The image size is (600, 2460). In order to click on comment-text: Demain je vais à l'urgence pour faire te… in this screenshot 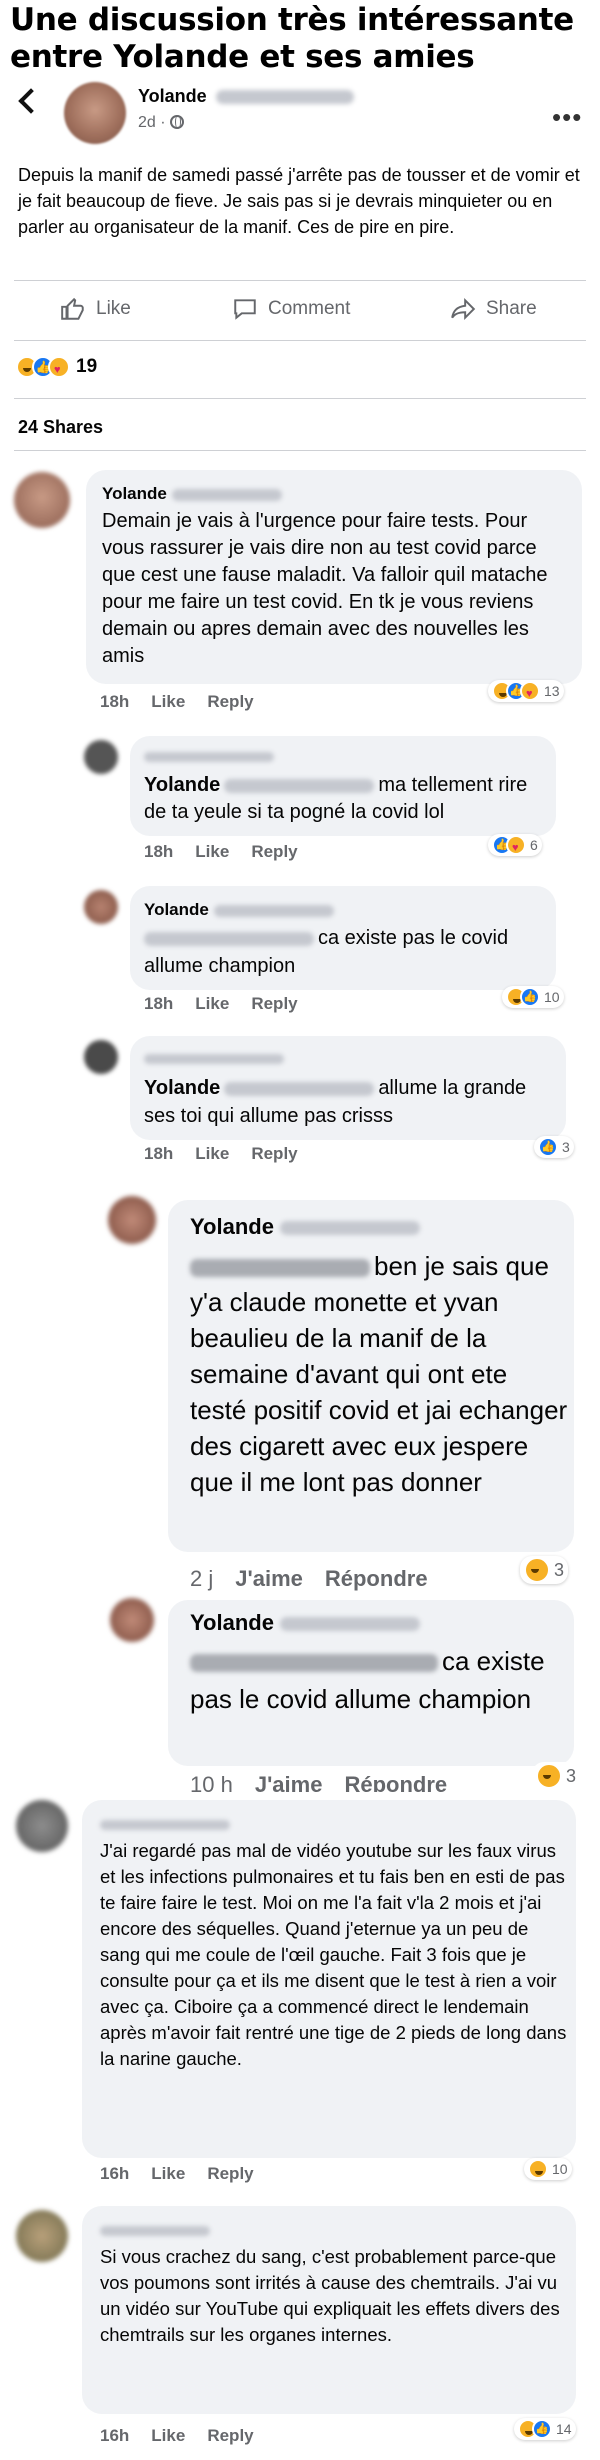, I will do `click(325, 588)`.